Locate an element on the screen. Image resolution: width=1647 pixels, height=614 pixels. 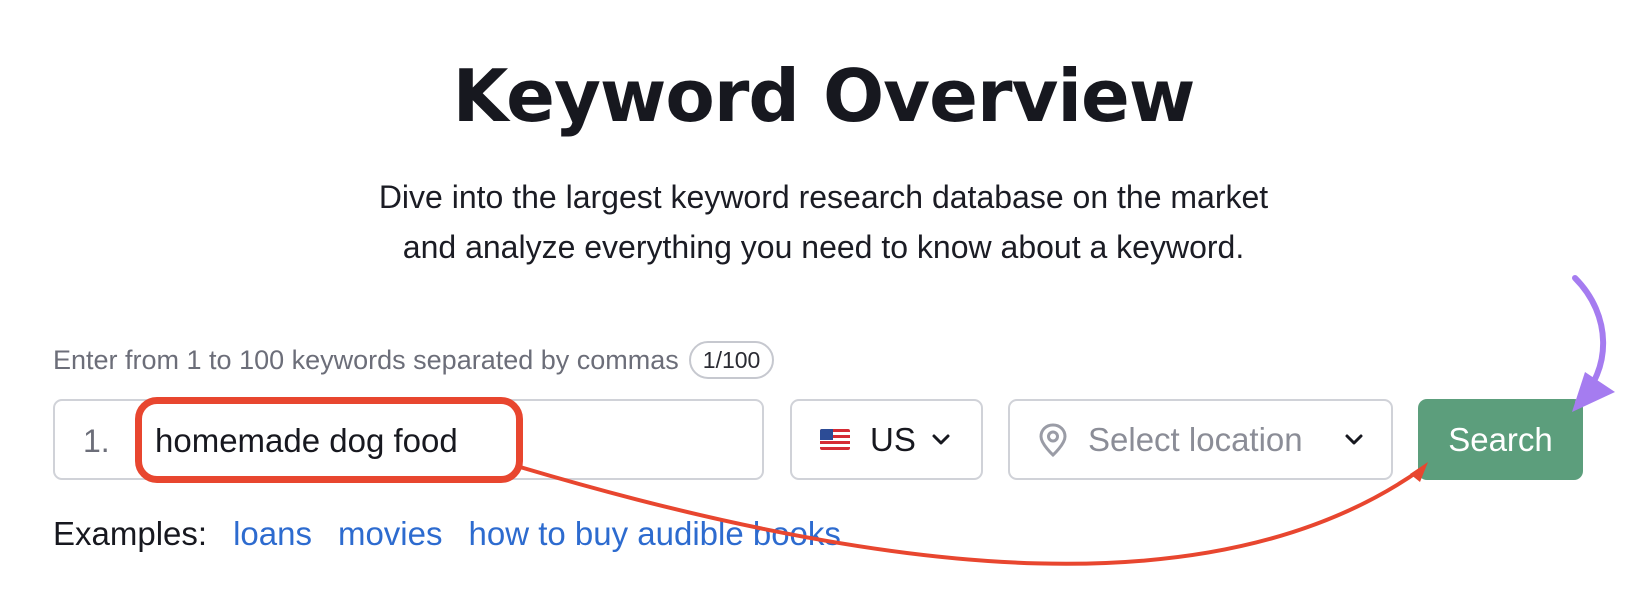
us-flag-icon is located at coordinates (835, 439).